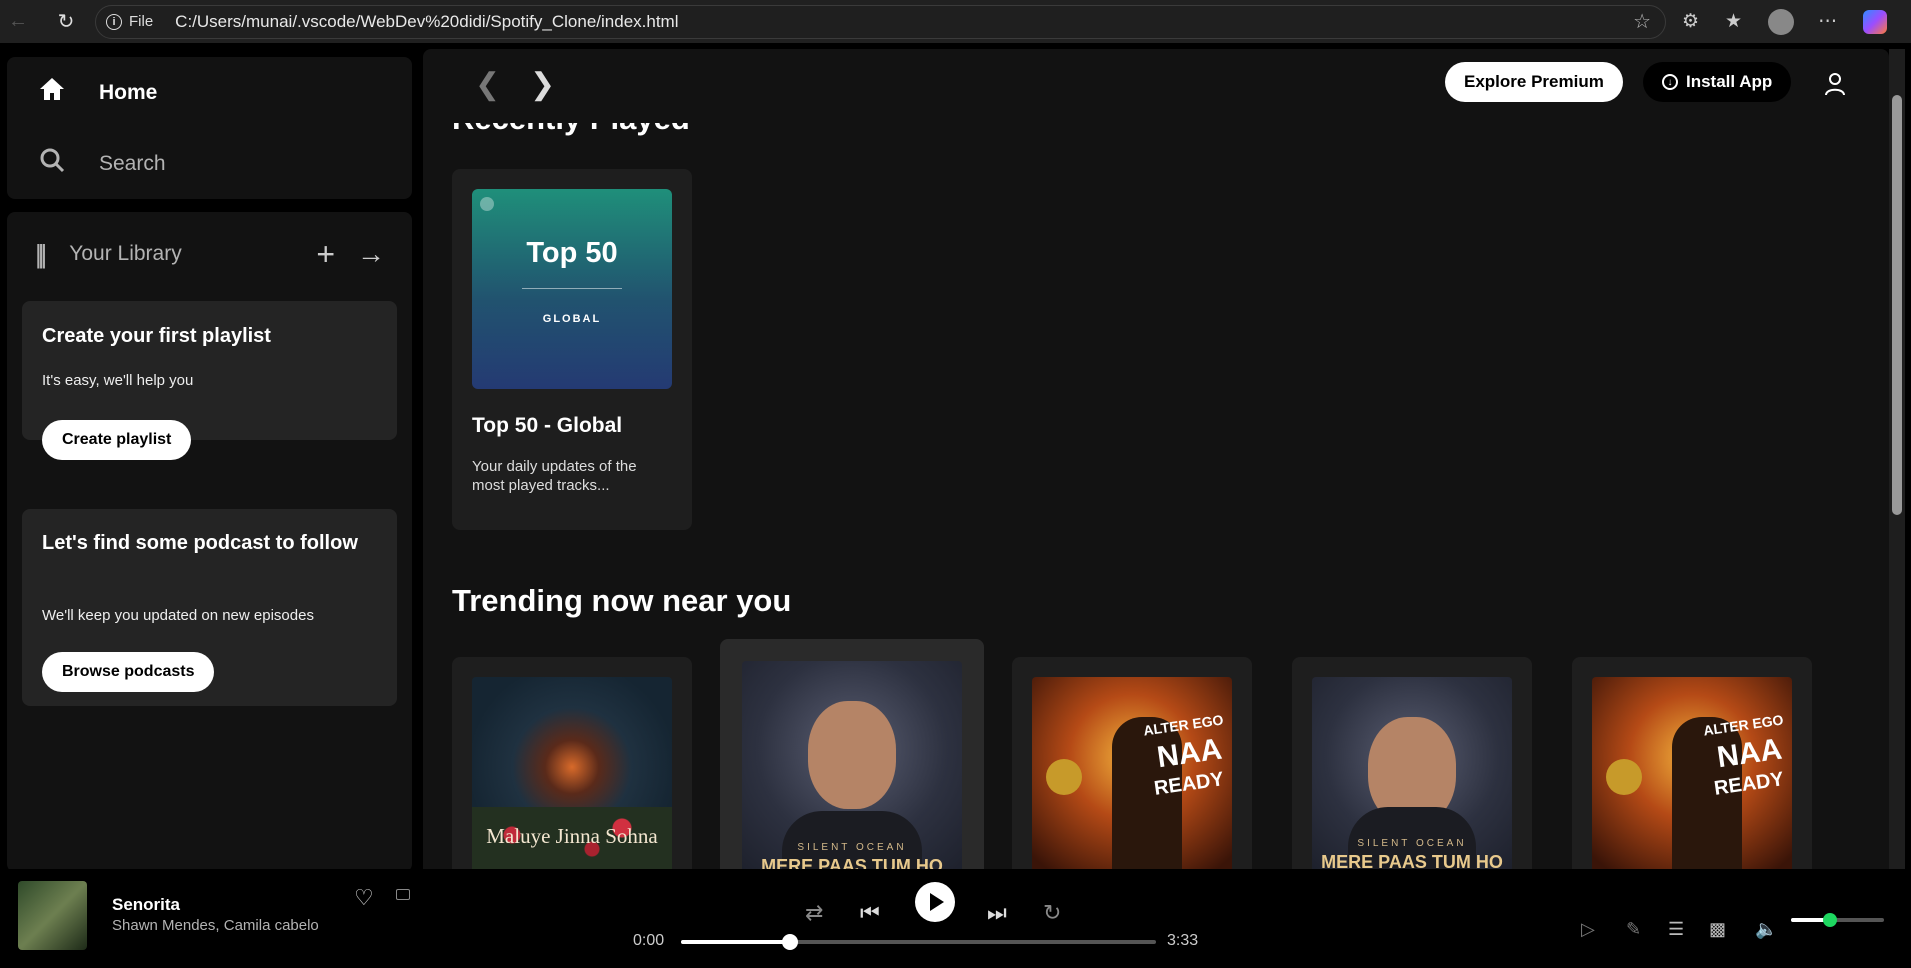 The width and height of the screenshot is (1911, 968). I want to click on forward-arrow-icon: ❯, so click(542, 84).